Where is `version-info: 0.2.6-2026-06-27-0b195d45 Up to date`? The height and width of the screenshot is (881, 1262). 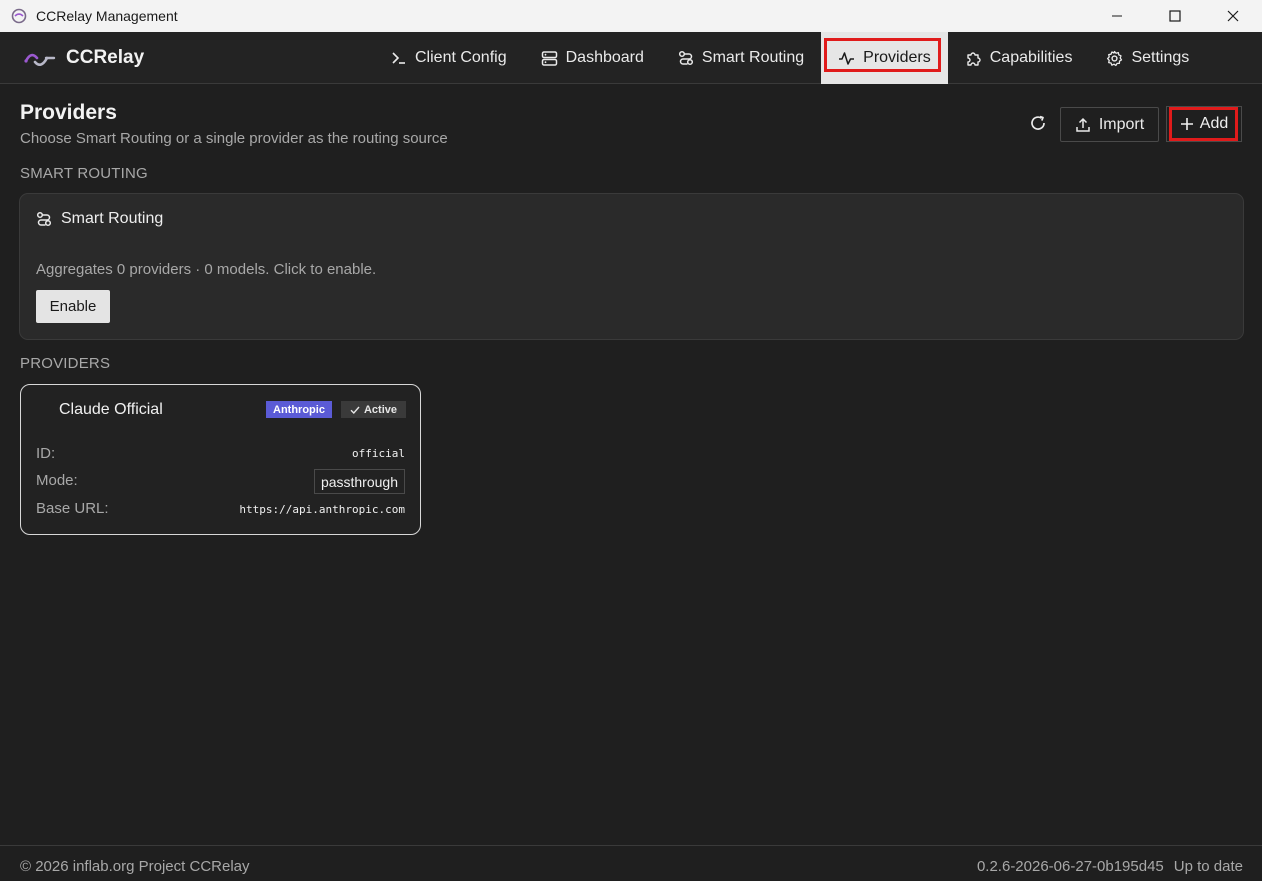 version-info: 0.2.6-2026-06-27-0b195d45 Up to date is located at coordinates (1110, 866).